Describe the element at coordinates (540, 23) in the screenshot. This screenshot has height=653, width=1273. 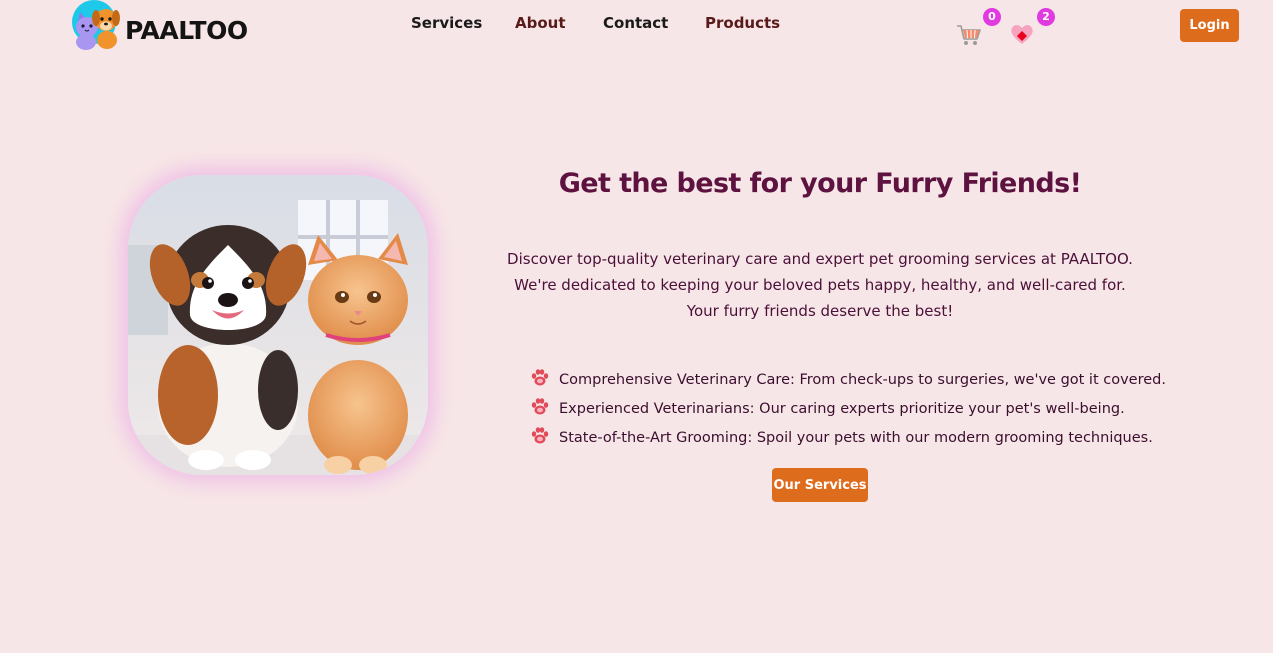
I see `nav-about: About` at that location.